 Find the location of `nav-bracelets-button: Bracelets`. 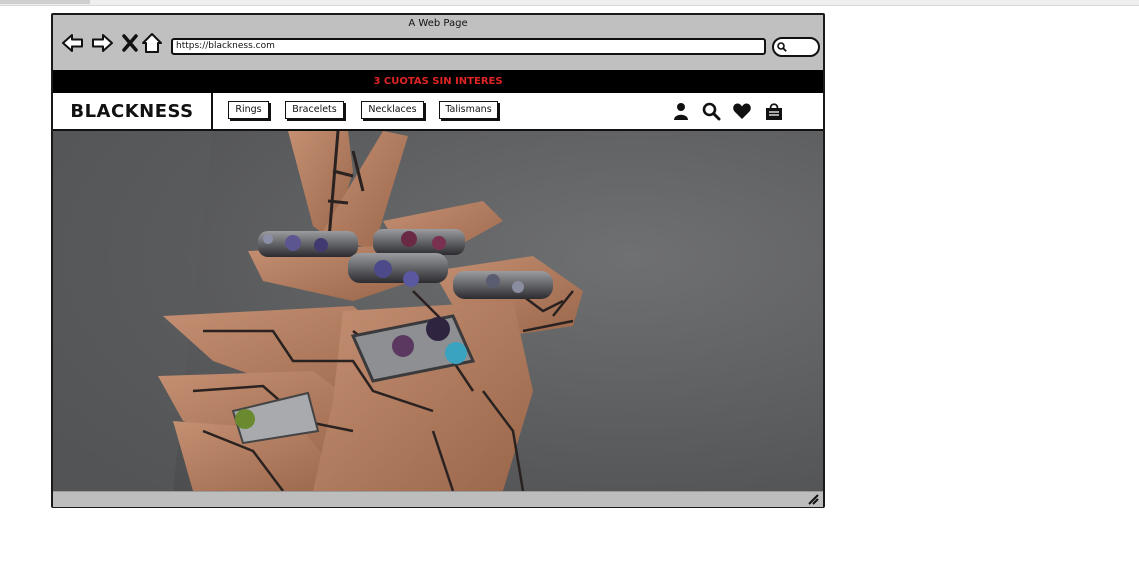

nav-bracelets-button: Bracelets is located at coordinates (314, 110).